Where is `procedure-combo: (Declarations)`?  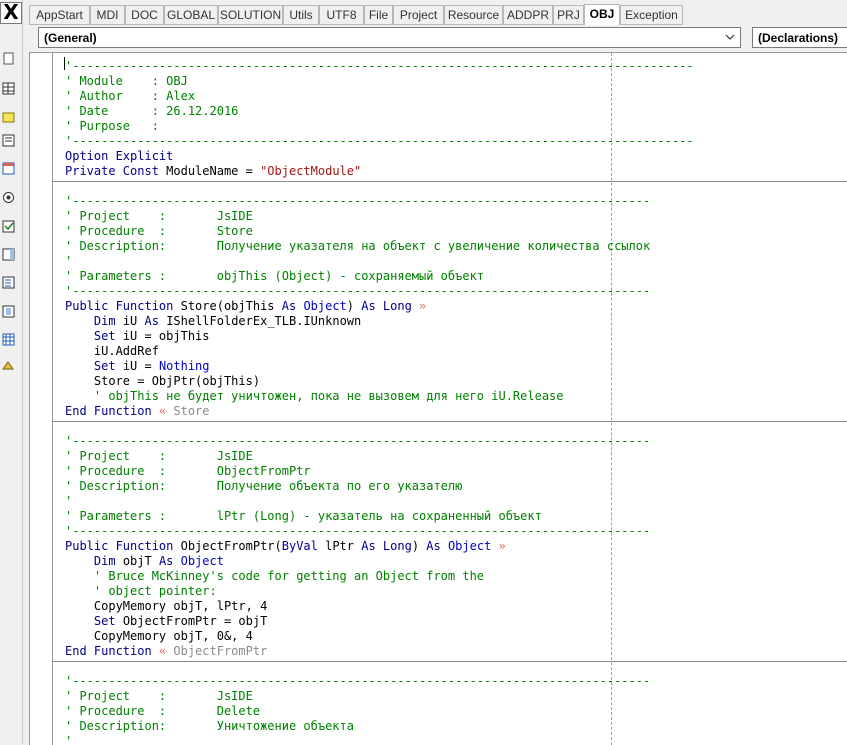 procedure-combo: (Declarations) is located at coordinates (799, 37).